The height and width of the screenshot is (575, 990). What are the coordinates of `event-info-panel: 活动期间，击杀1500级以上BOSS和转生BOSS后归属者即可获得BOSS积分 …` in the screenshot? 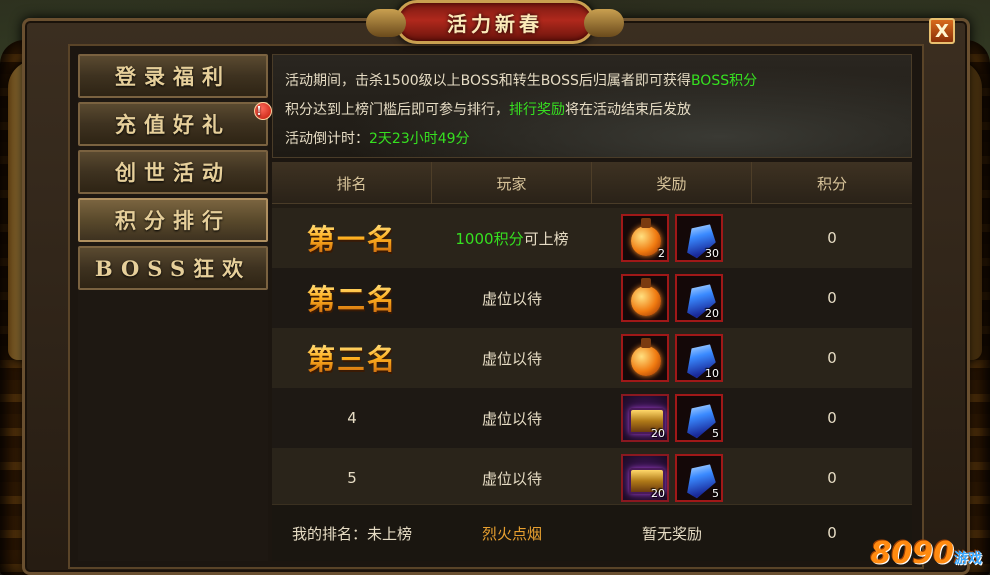 It's located at (592, 106).